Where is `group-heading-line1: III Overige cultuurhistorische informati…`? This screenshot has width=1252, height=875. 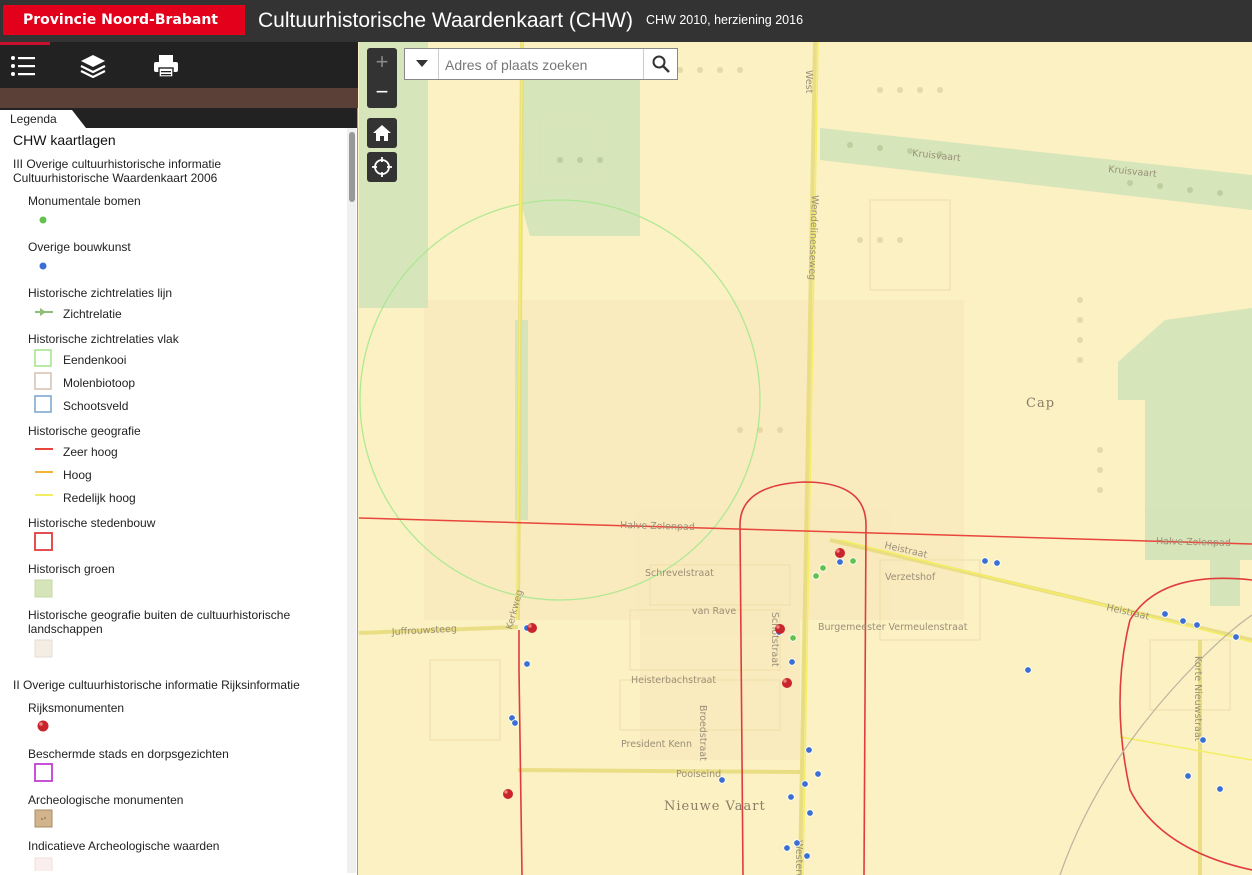 group-heading-line1: III Overige cultuurhistorische informati… is located at coordinates (117, 164).